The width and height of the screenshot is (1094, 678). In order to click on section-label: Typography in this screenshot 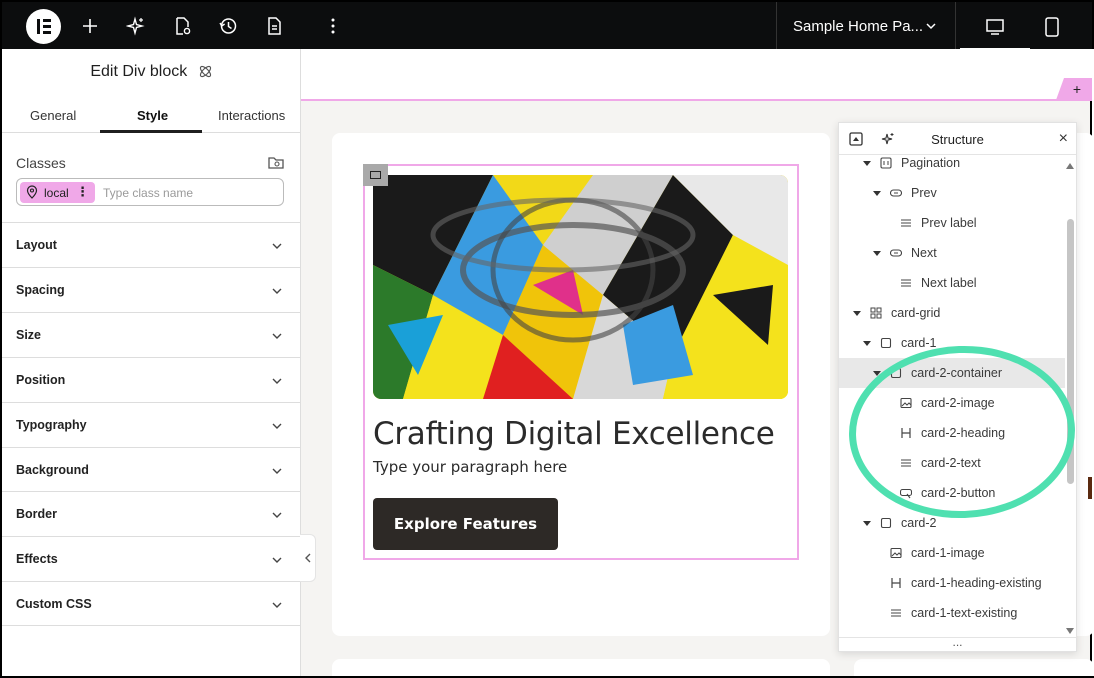, I will do `click(51, 425)`.